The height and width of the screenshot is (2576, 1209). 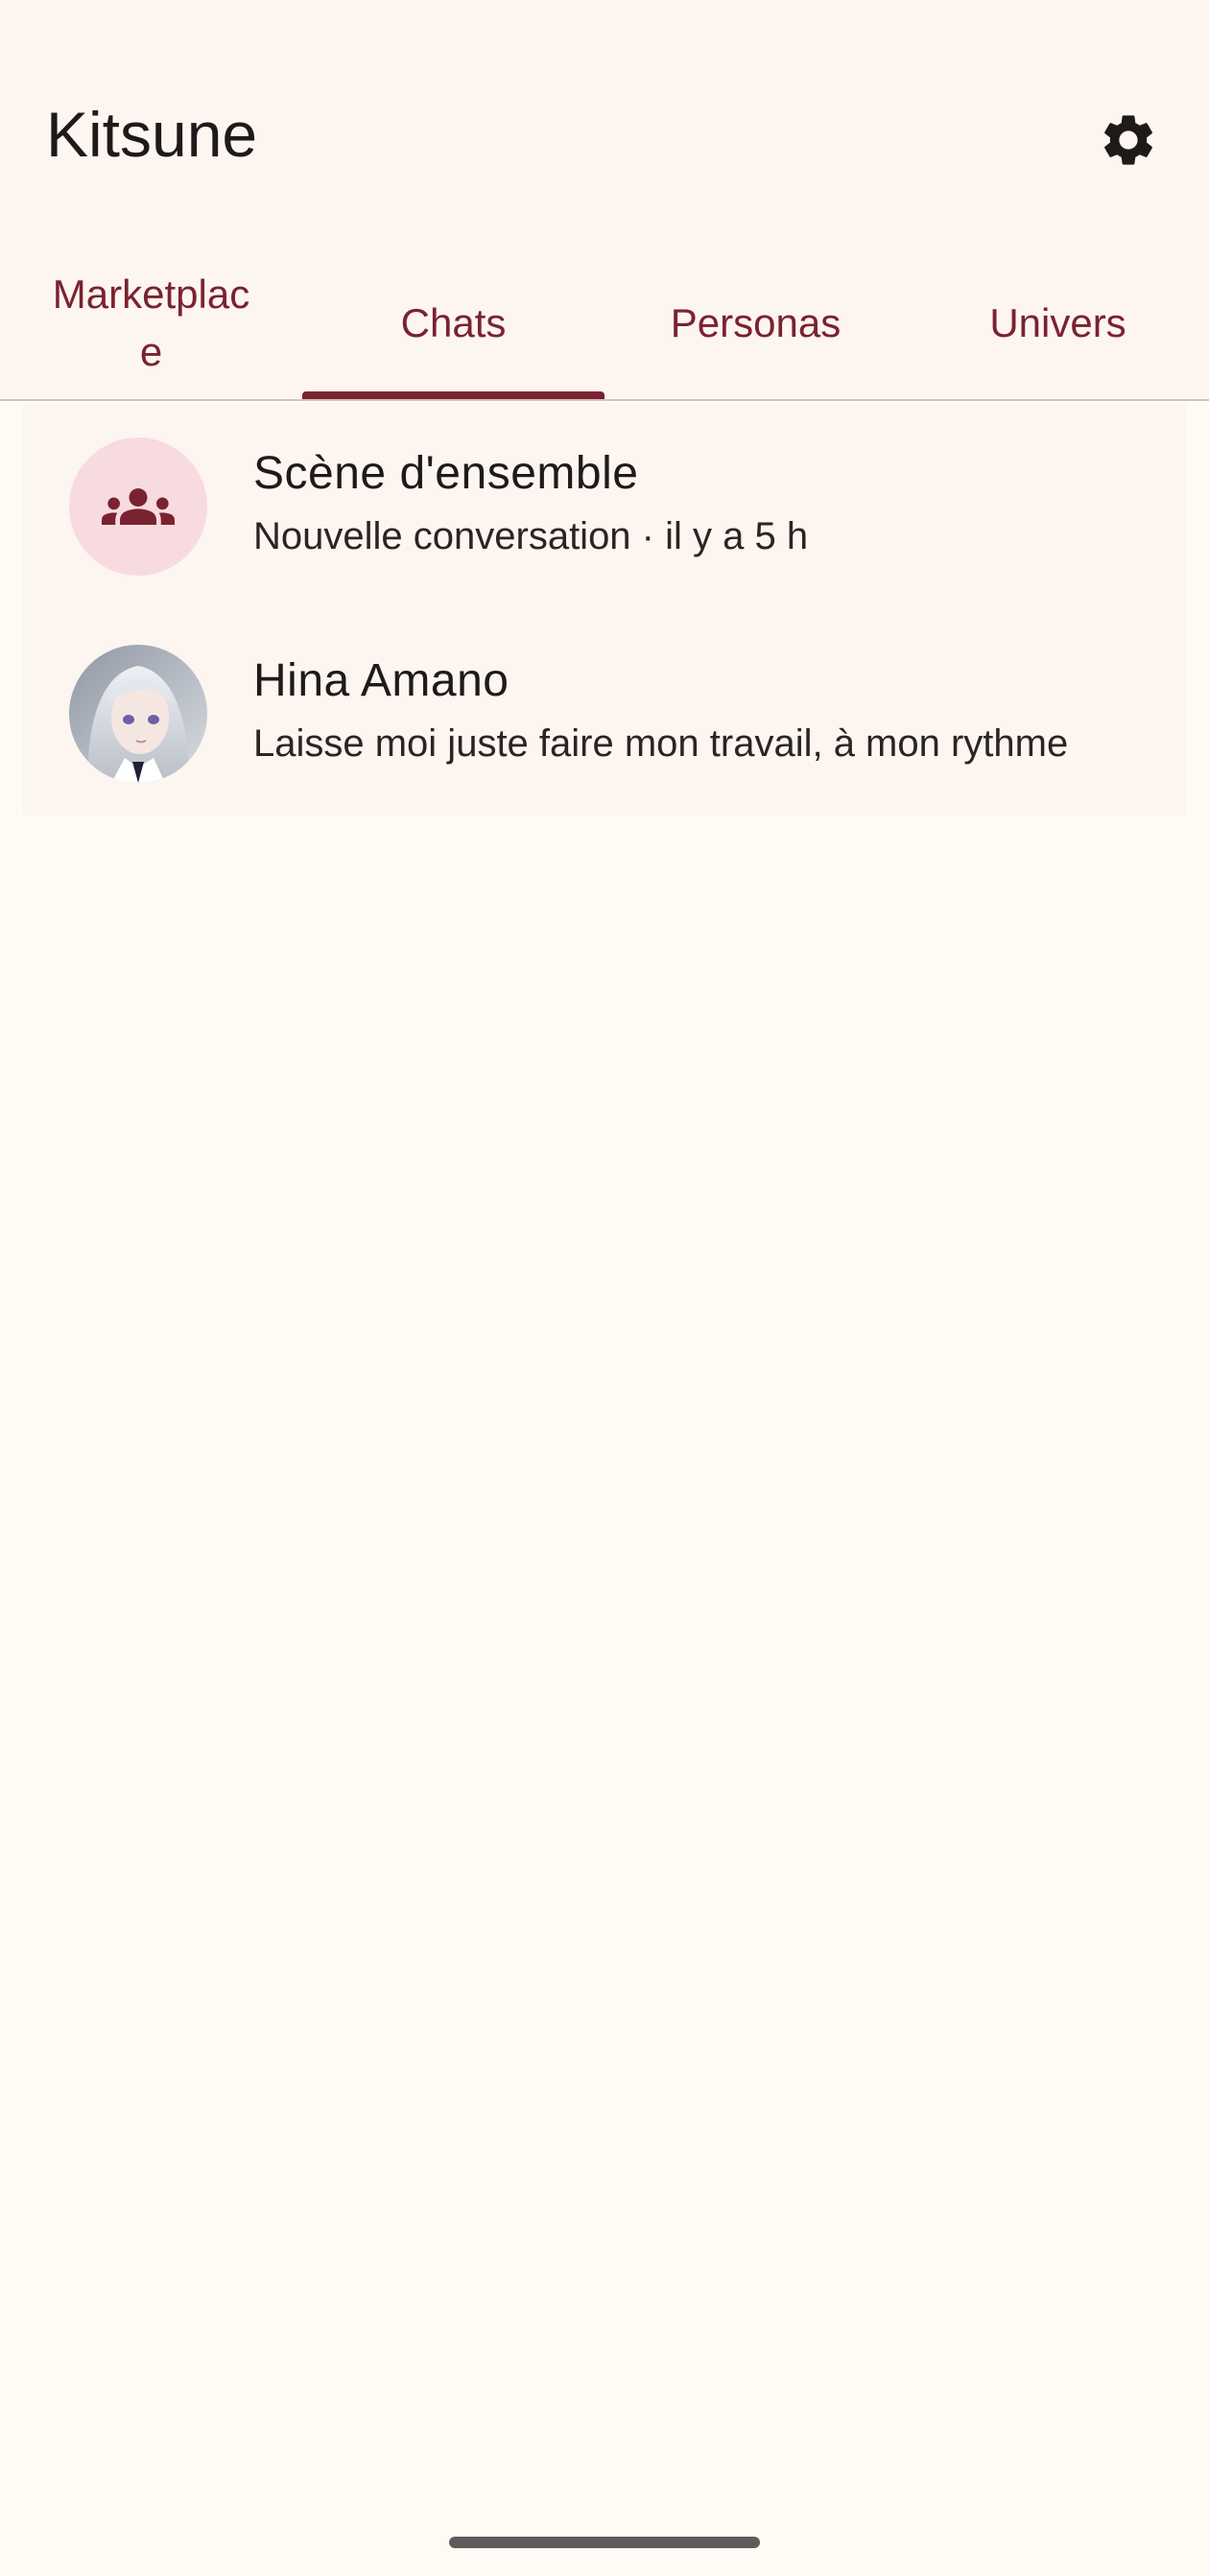 I want to click on group-avatar, so click(x=138, y=507).